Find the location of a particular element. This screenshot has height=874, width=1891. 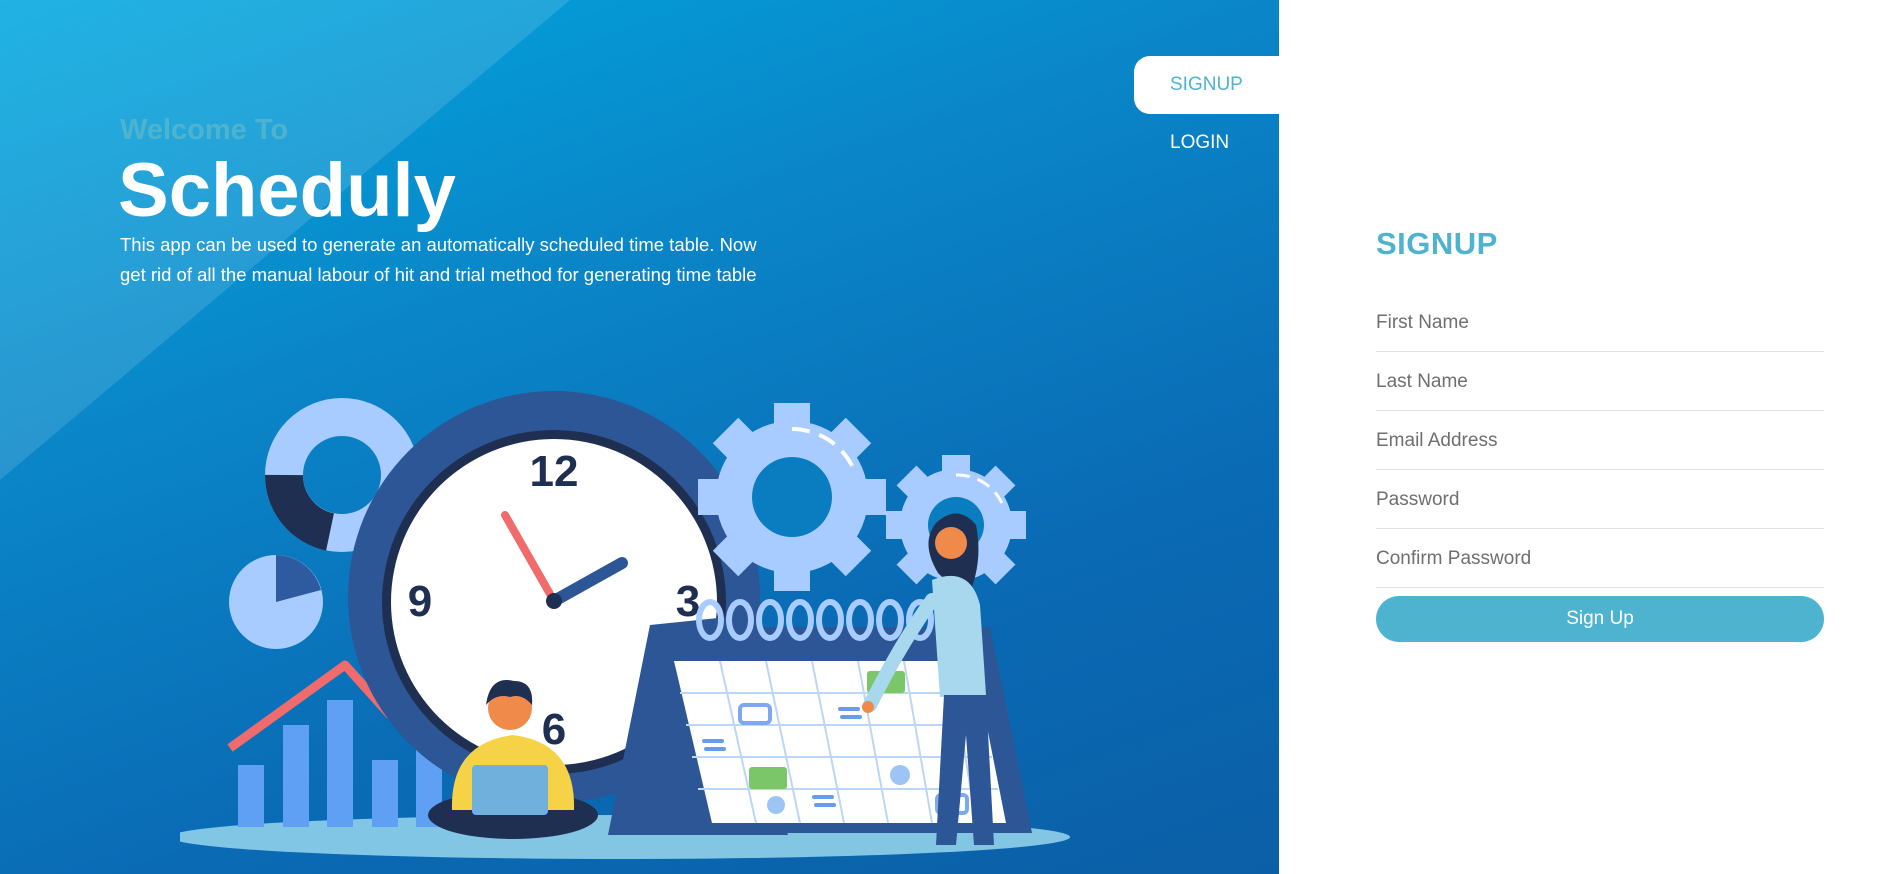

pie-chart-icon is located at coordinates (276, 602).